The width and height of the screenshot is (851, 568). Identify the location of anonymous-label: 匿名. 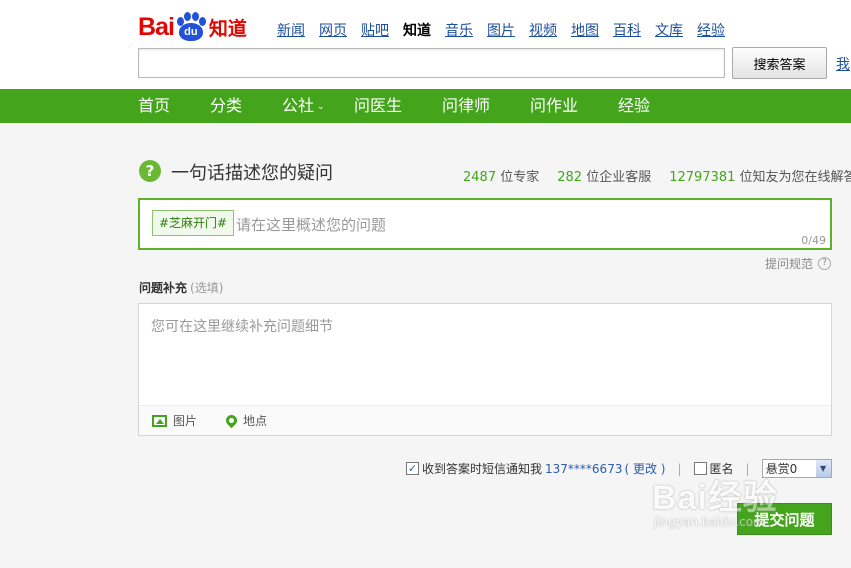
(721, 469).